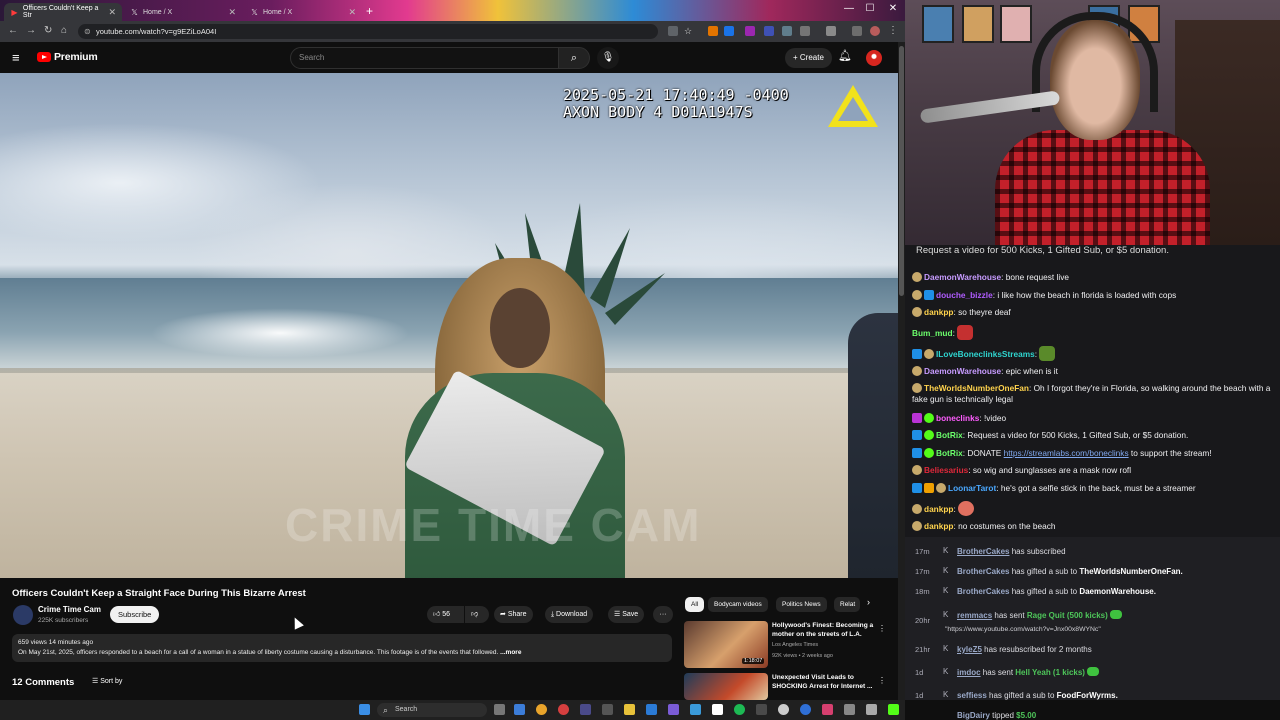 This screenshot has width=1280, height=720. I want to click on browser-menu-icon: ⋮, so click(893, 30).